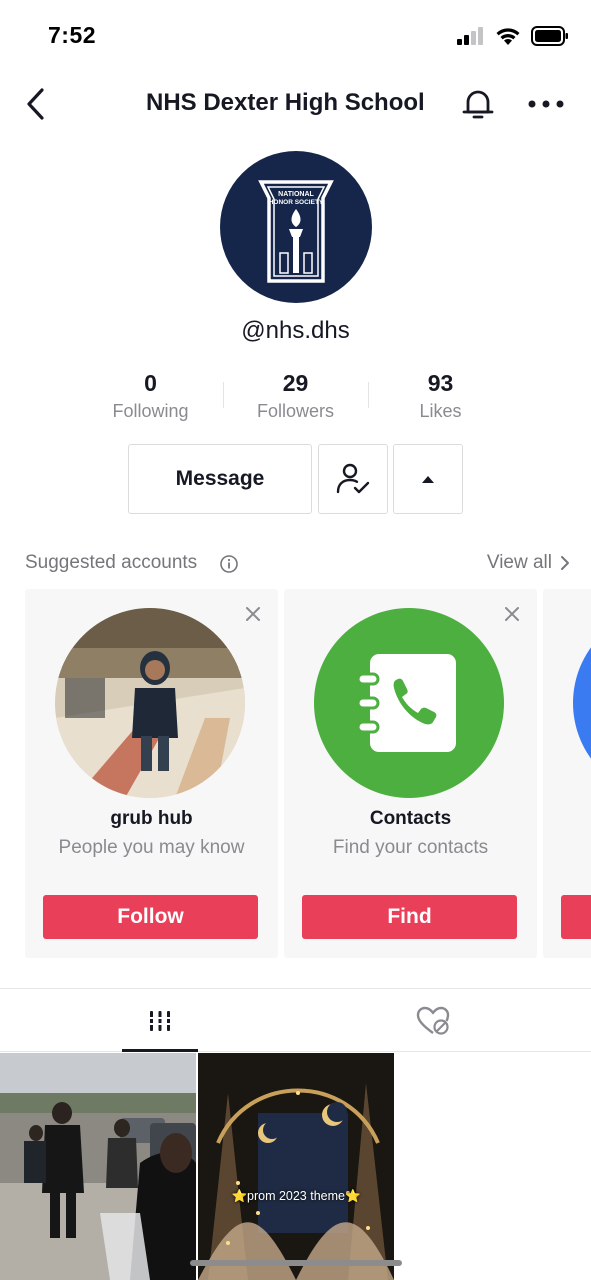  I want to click on stat-following: 0 Following, so click(150, 395).